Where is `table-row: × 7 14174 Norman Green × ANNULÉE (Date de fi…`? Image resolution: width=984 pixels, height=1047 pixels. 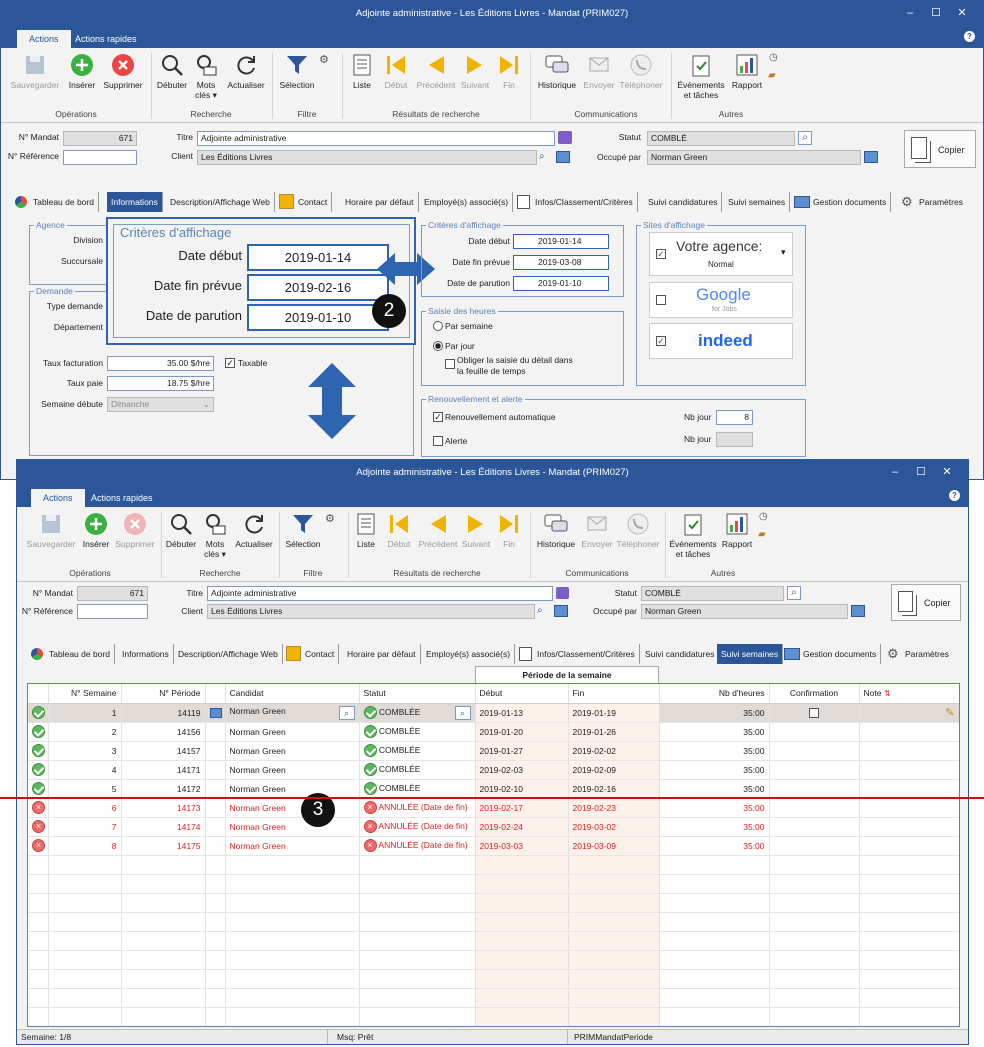 table-row: × 7 14174 Norman Green × ANNULÉE (Date de fi… is located at coordinates (493, 827).